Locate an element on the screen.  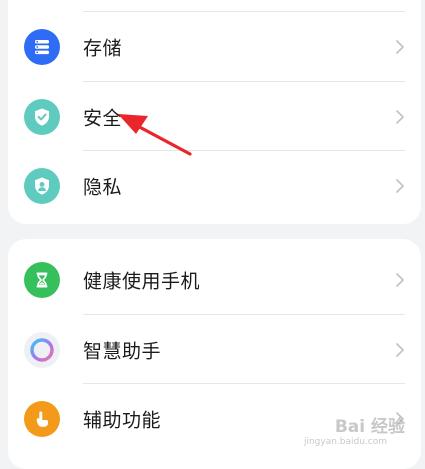
settings-item-label: 健康使用手机 is located at coordinates (142, 281).